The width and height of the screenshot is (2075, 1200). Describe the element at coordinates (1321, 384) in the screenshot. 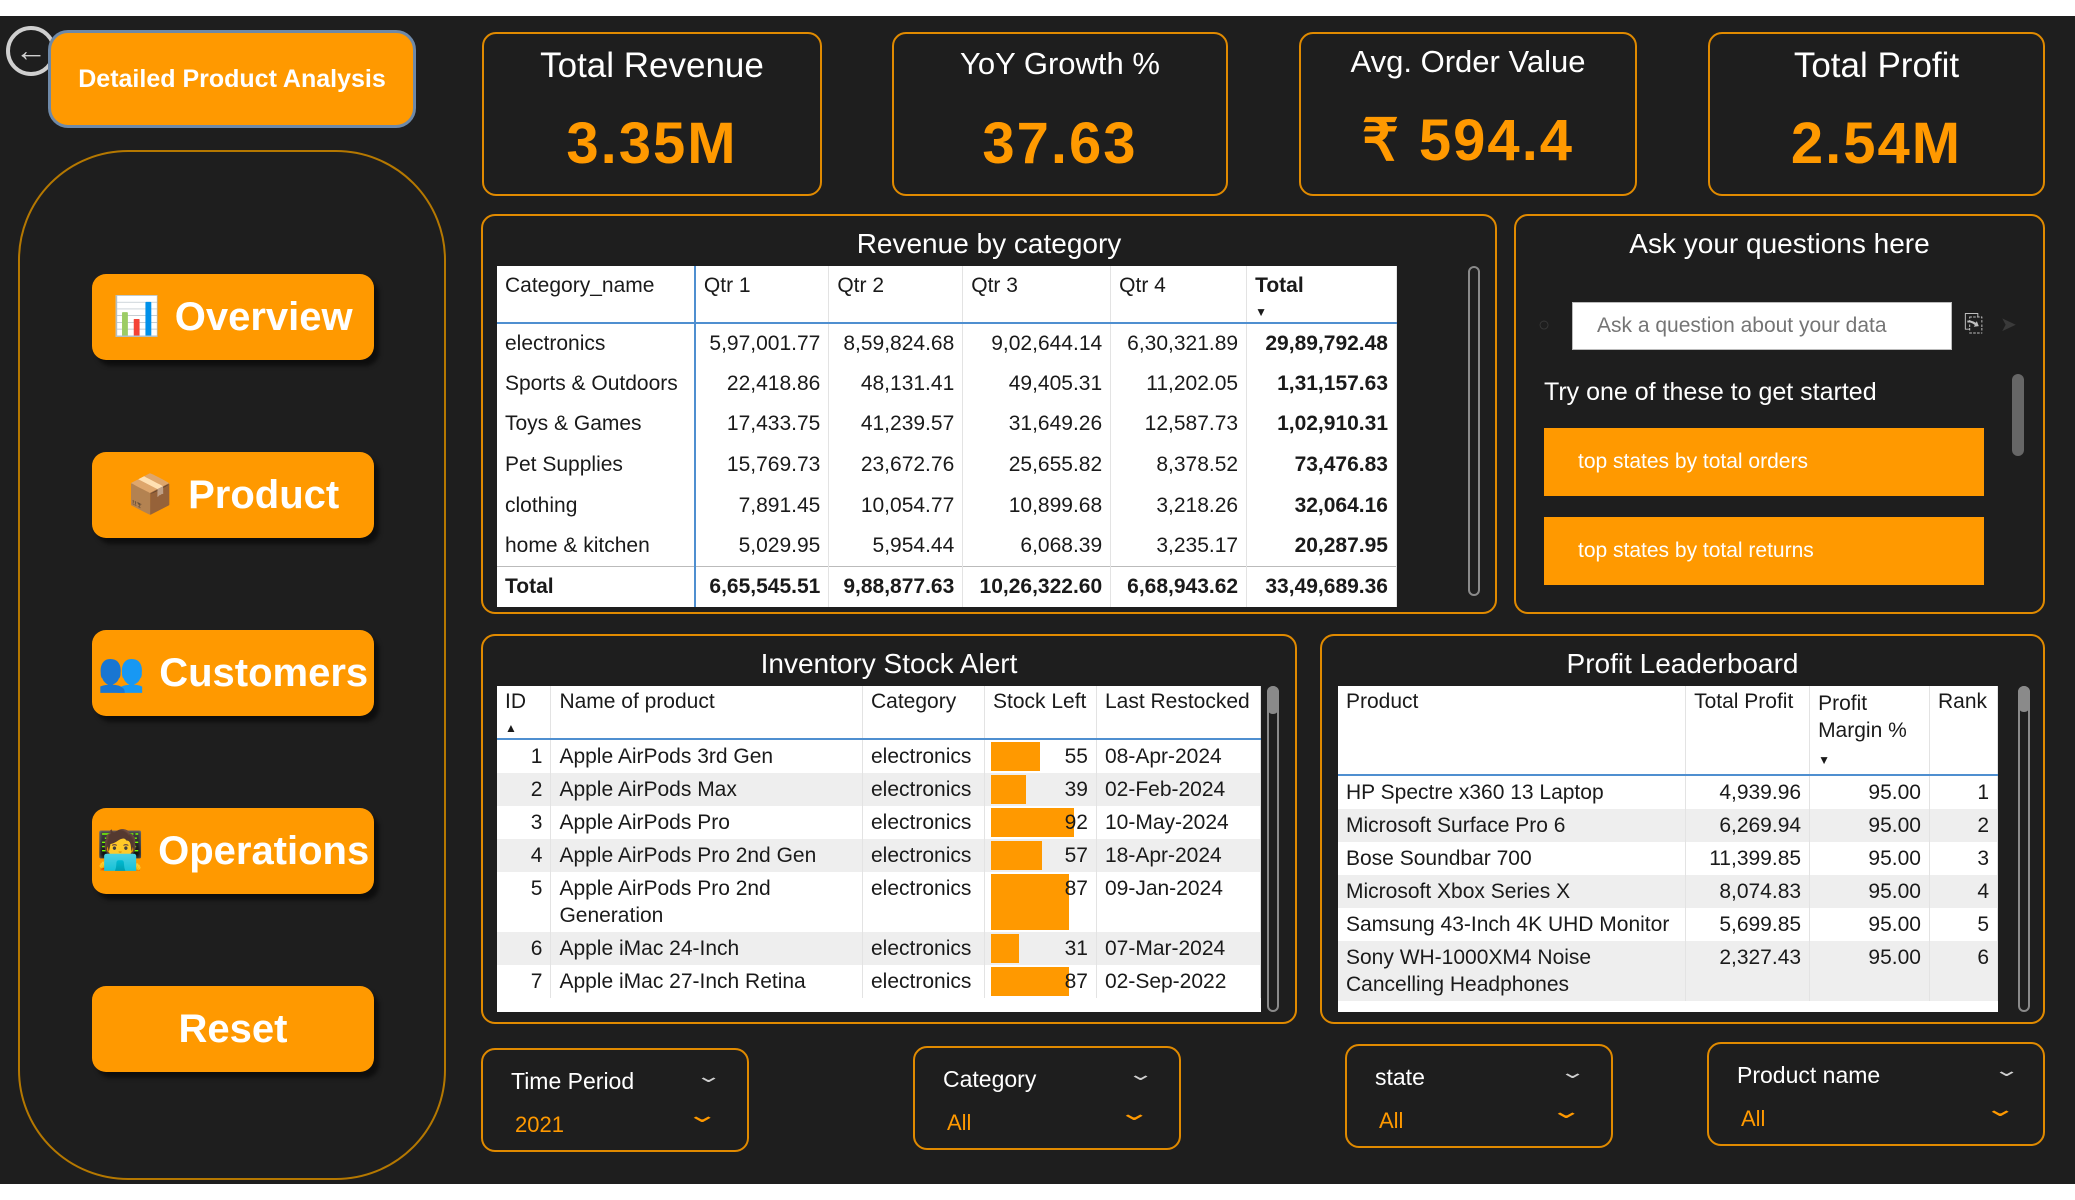

I see `total-cell: 1,31,157.63` at that location.